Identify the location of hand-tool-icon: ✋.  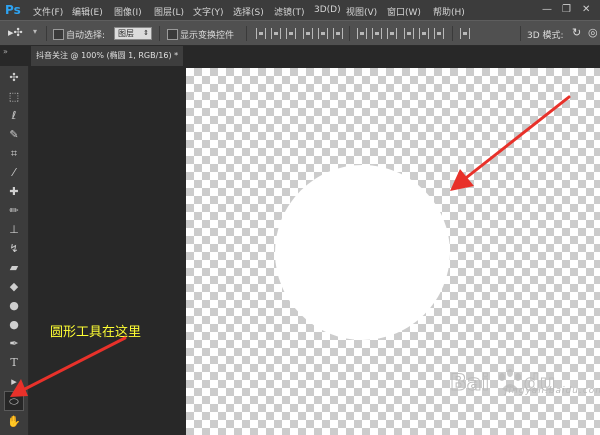
(14, 422).